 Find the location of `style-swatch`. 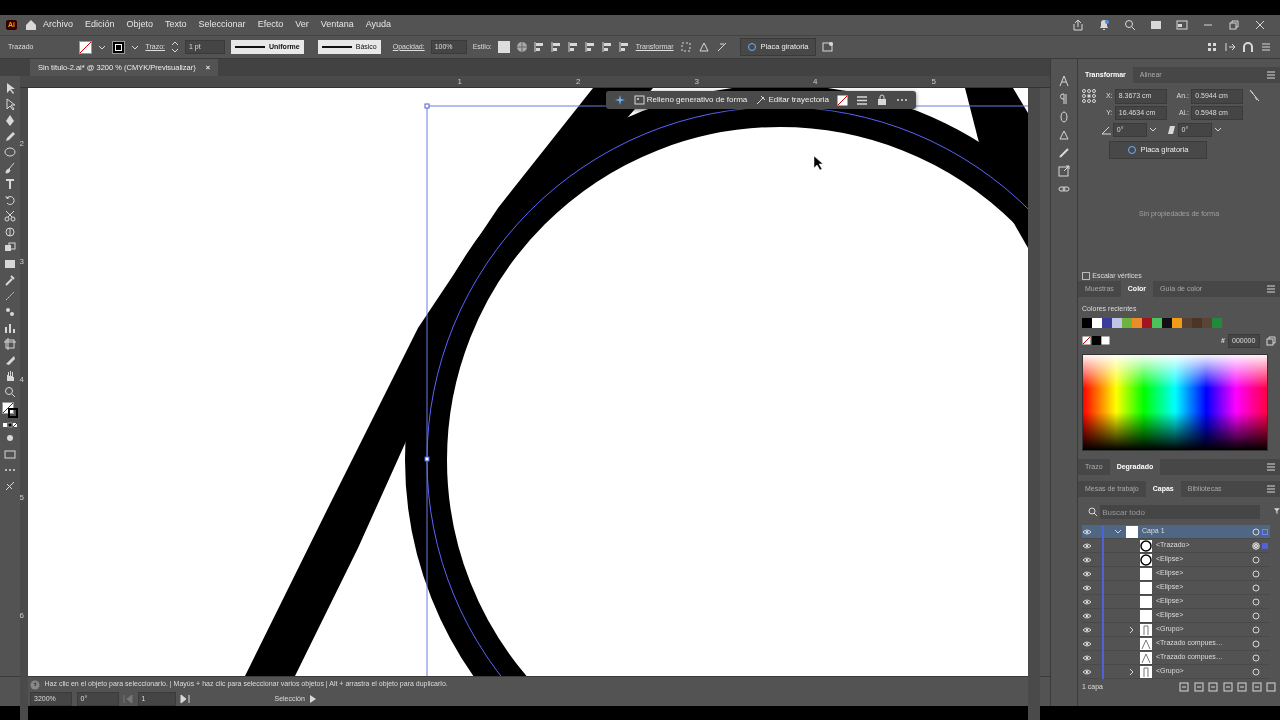

style-swatch is located at coordinates (503, 47).